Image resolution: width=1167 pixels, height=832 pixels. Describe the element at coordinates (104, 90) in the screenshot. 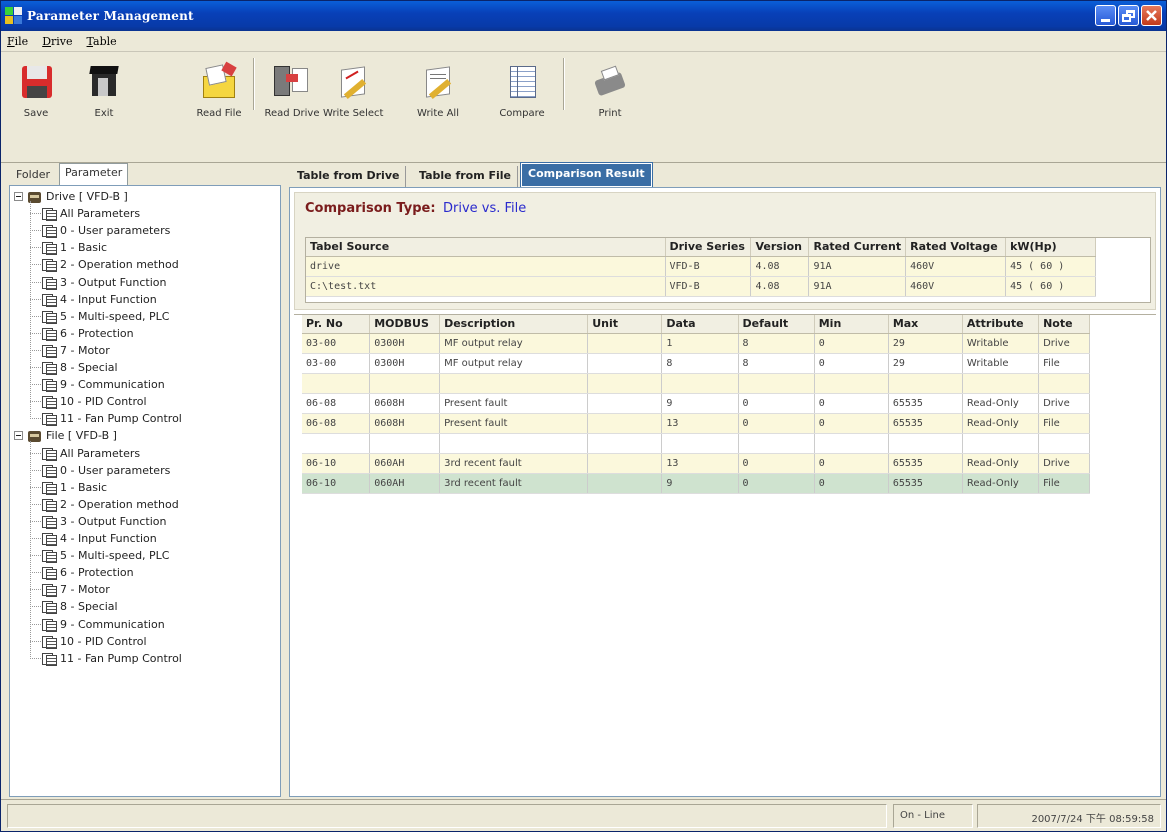

I see `exit-button: Exit` at that location.